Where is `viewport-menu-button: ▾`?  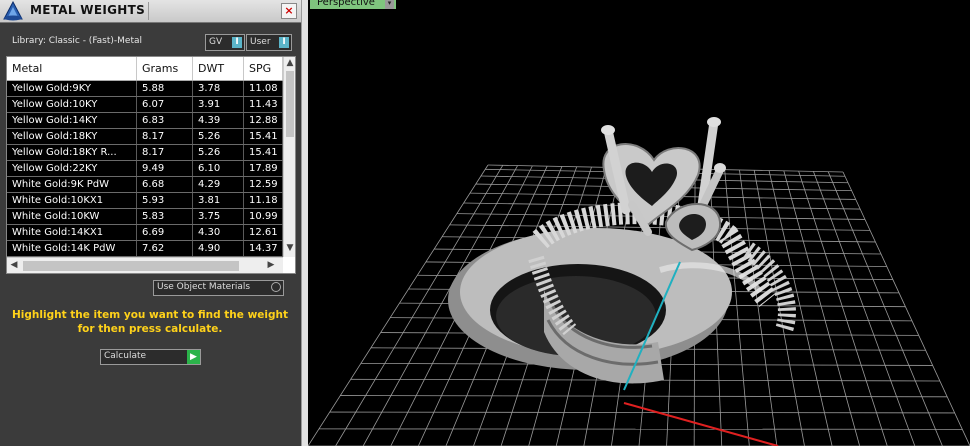 viewport-menu-button: ▾ is located at coordinates (389, 4).